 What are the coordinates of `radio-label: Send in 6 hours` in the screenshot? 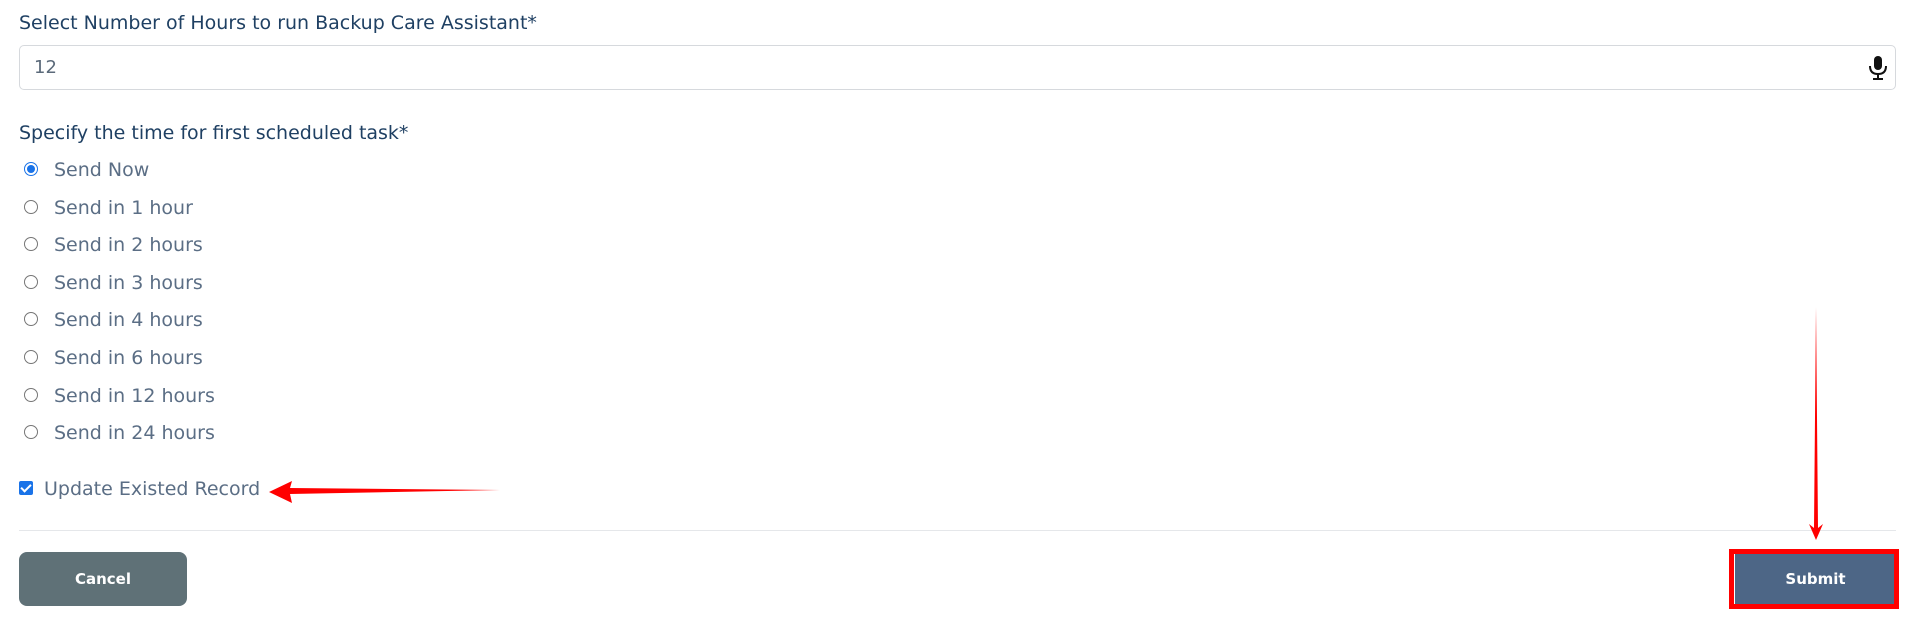 It's located at (128, 358).